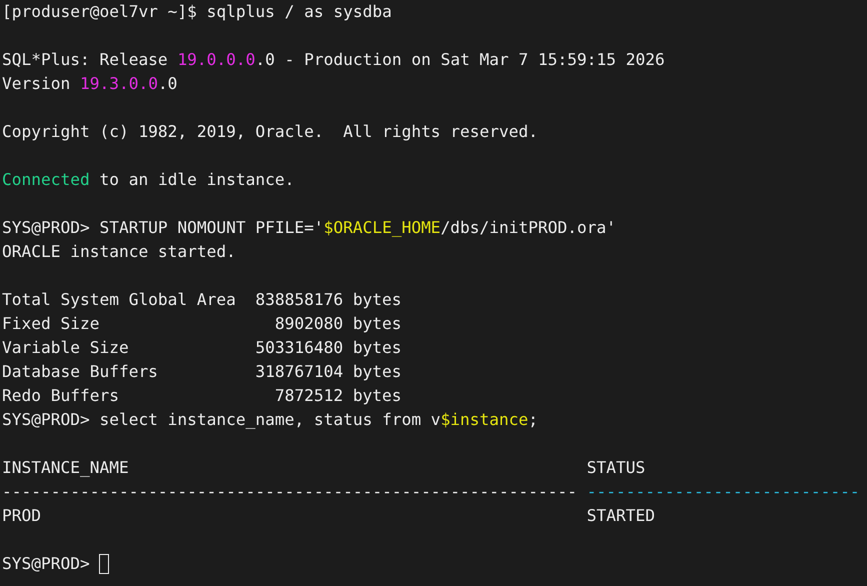 Image resolution: width=867 pixels, height=586 pixels. Describe the element at coordinates (22, 516) in the screenshot. I see `result-cell-text: PROD` at that location.